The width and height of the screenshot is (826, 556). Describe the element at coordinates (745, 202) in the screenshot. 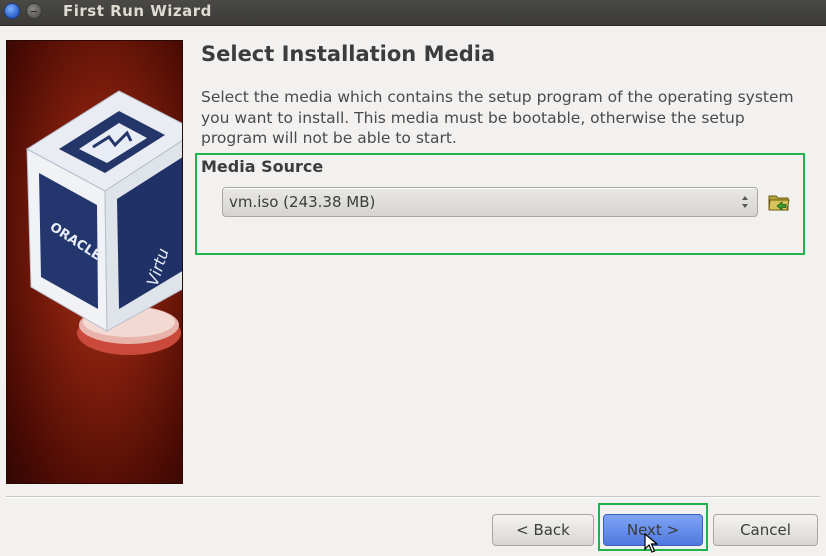

I see `updown-arrows-icon` at that location.